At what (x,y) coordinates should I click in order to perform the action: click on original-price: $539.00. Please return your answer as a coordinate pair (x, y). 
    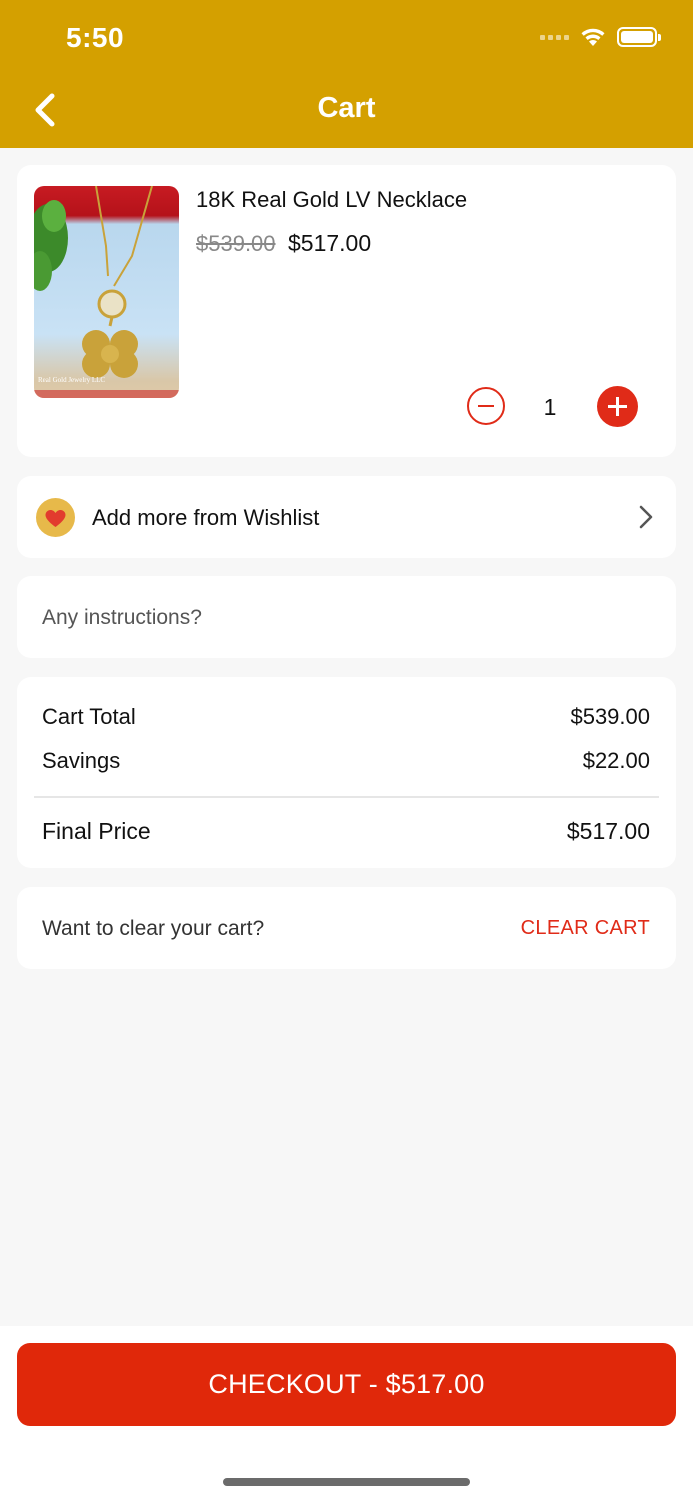
    Looking at the image, I should click on (236, 243).